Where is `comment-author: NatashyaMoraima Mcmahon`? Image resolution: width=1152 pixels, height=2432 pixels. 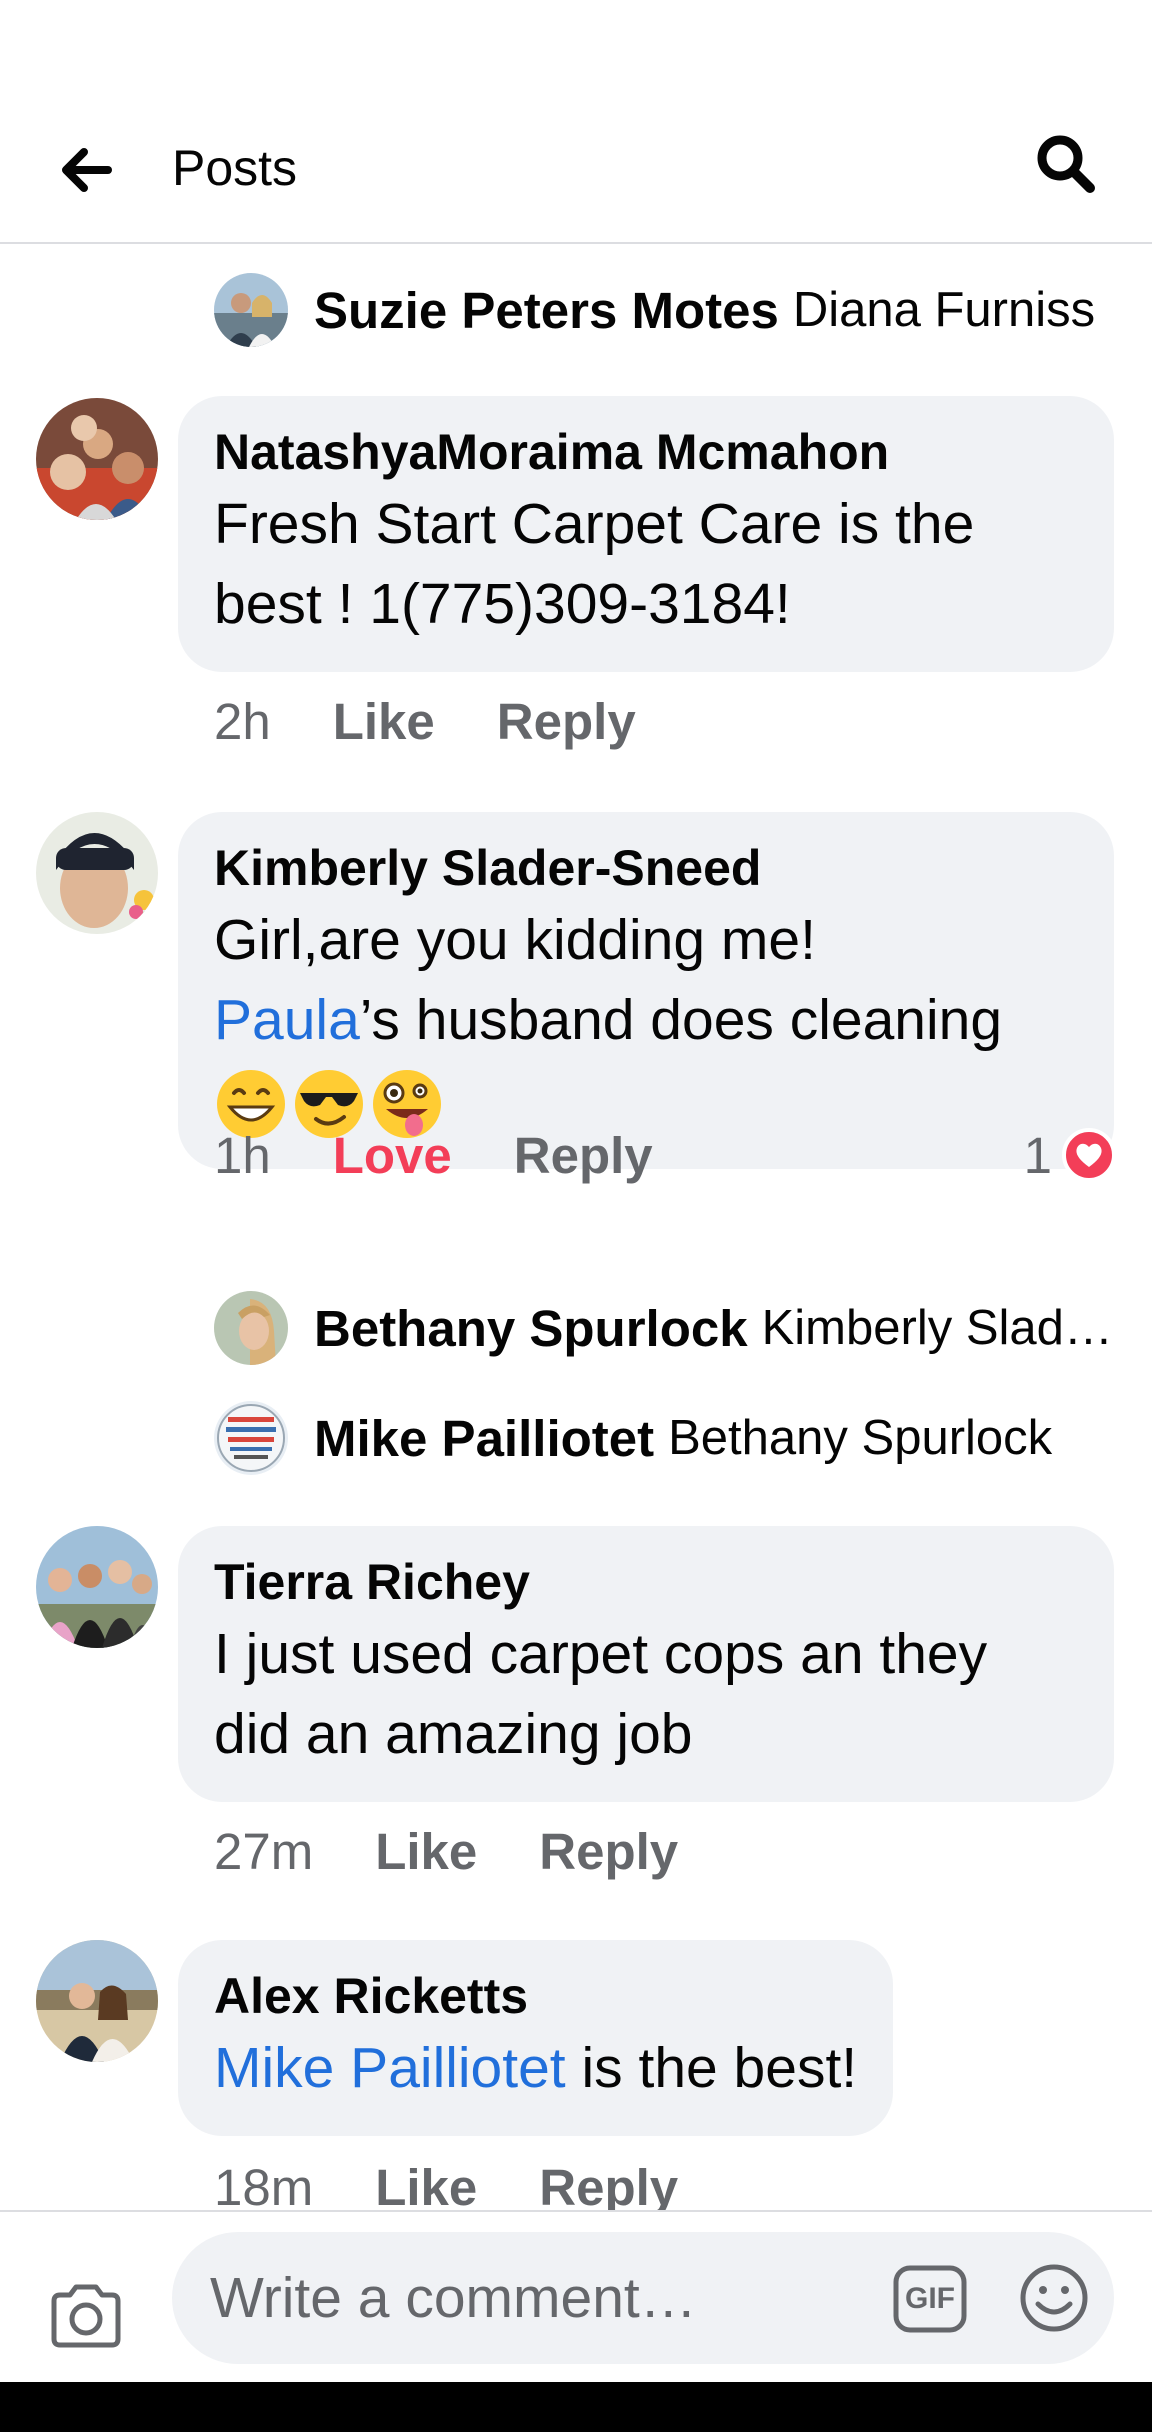 comment-author: NatashyaMoraima Mcmahon is located at coordinates (646, 452).